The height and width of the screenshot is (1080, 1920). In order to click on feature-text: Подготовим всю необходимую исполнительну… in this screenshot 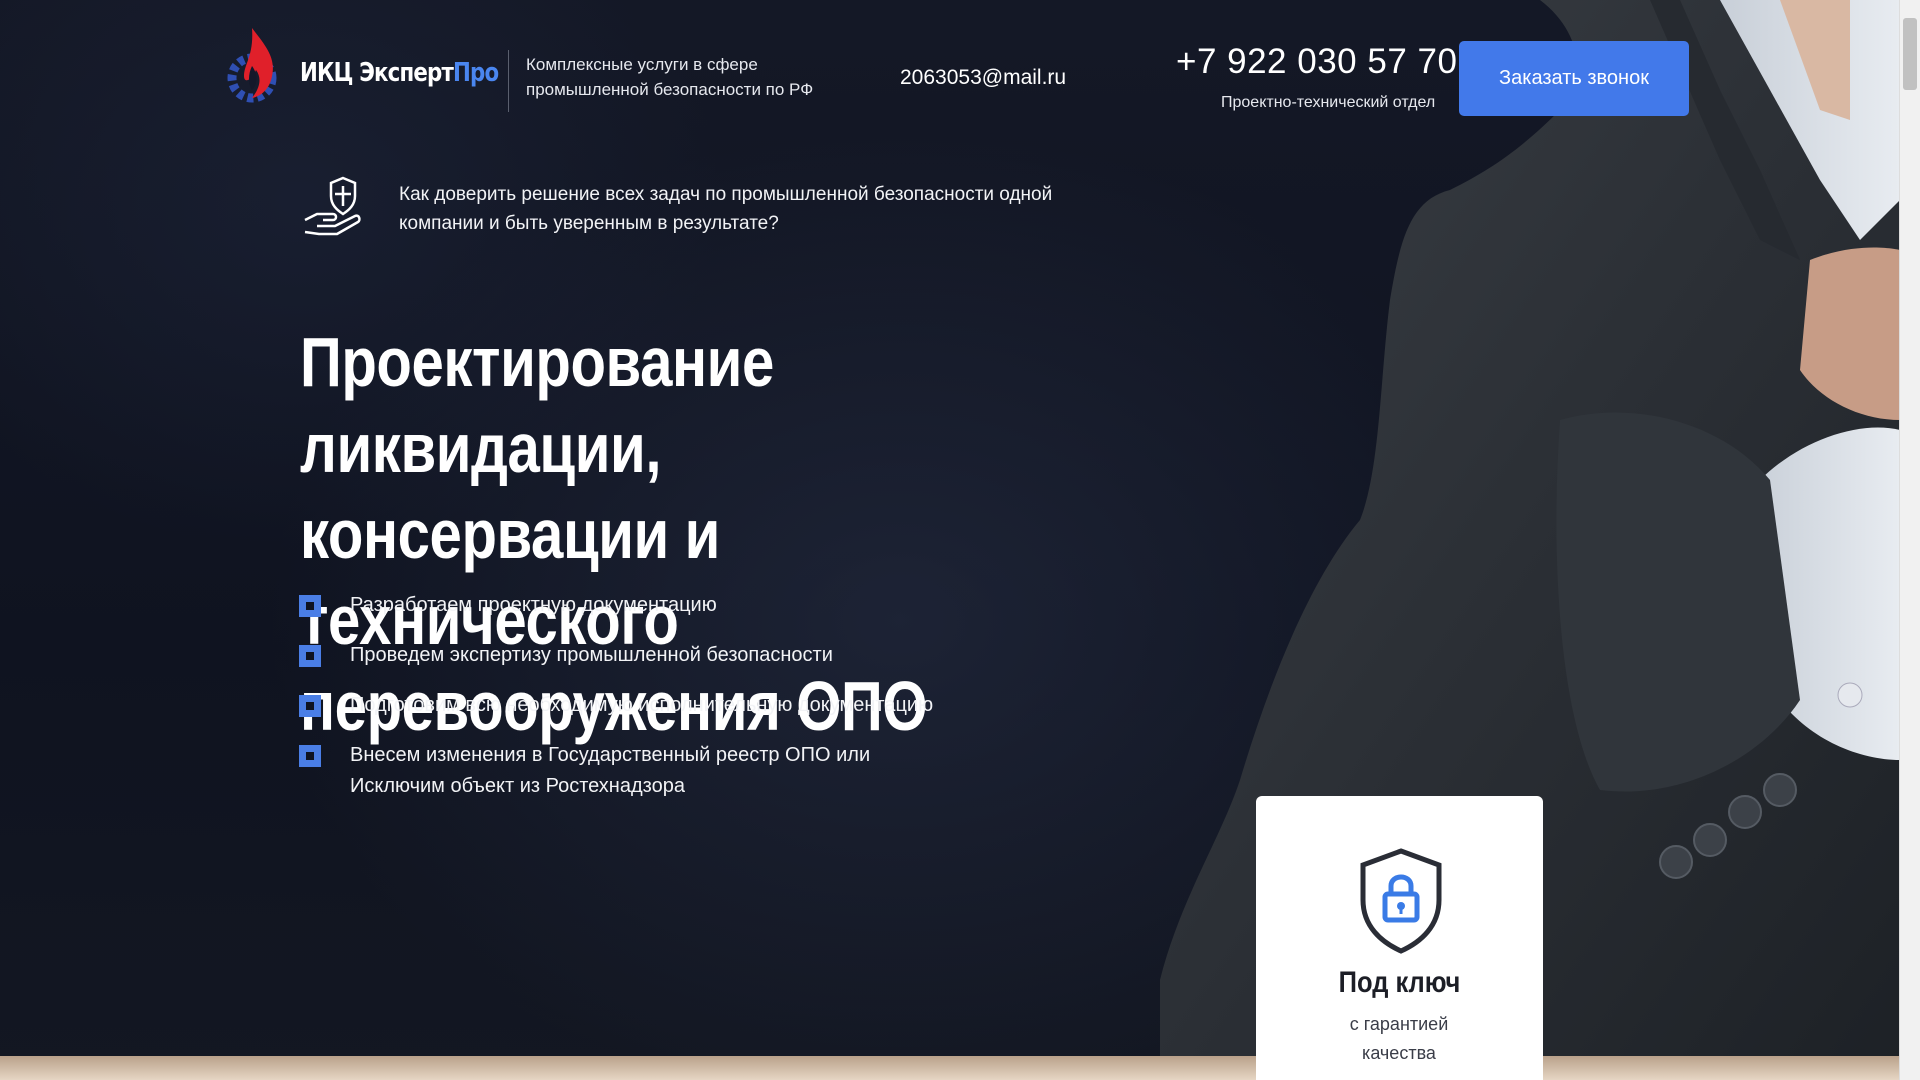, I will do `click(642, 705)`.